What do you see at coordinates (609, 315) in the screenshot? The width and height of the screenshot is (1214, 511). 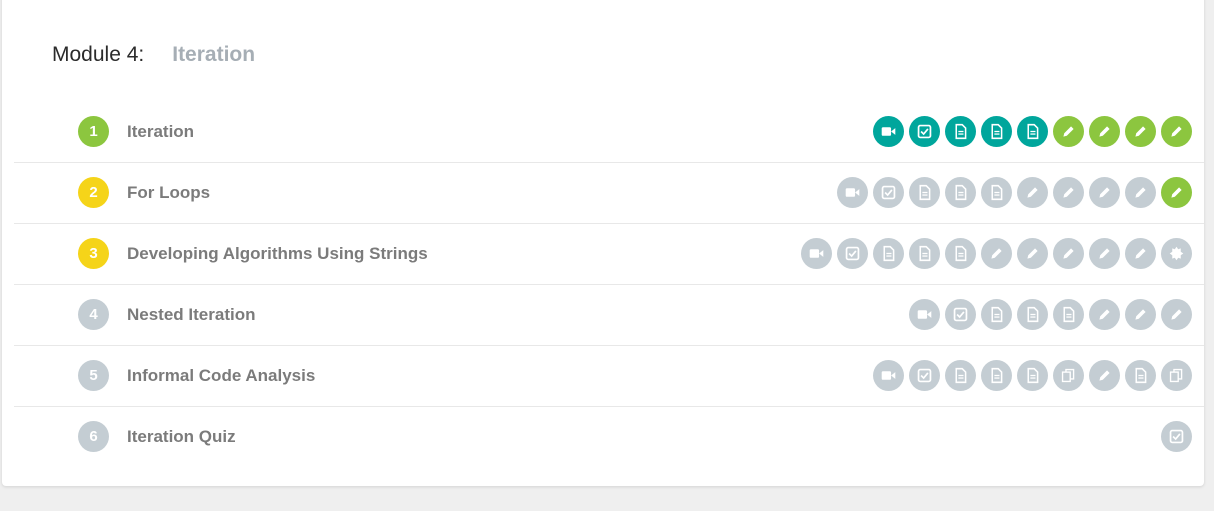 I see `lesson-row: 4 Nested Iteration` at bounding box center [609, 315].